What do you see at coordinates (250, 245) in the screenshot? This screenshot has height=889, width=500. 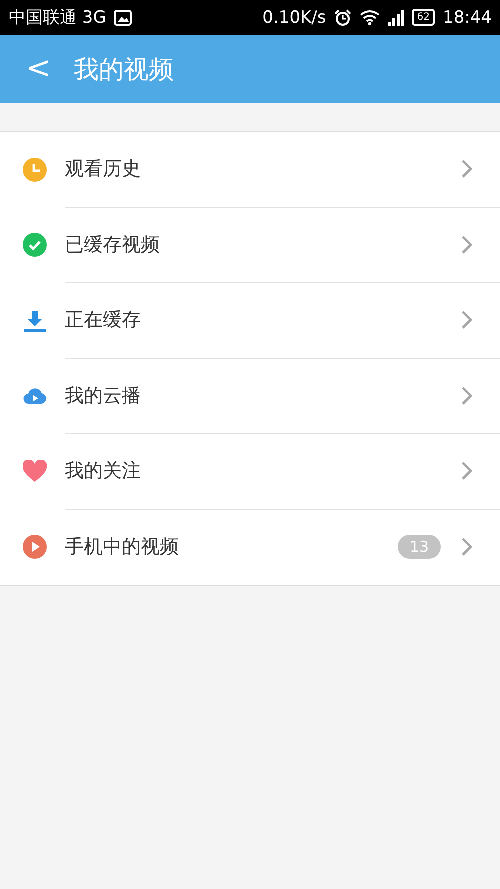 I see `menu-item: 已缓存视频` at bounding box center [250, 245].